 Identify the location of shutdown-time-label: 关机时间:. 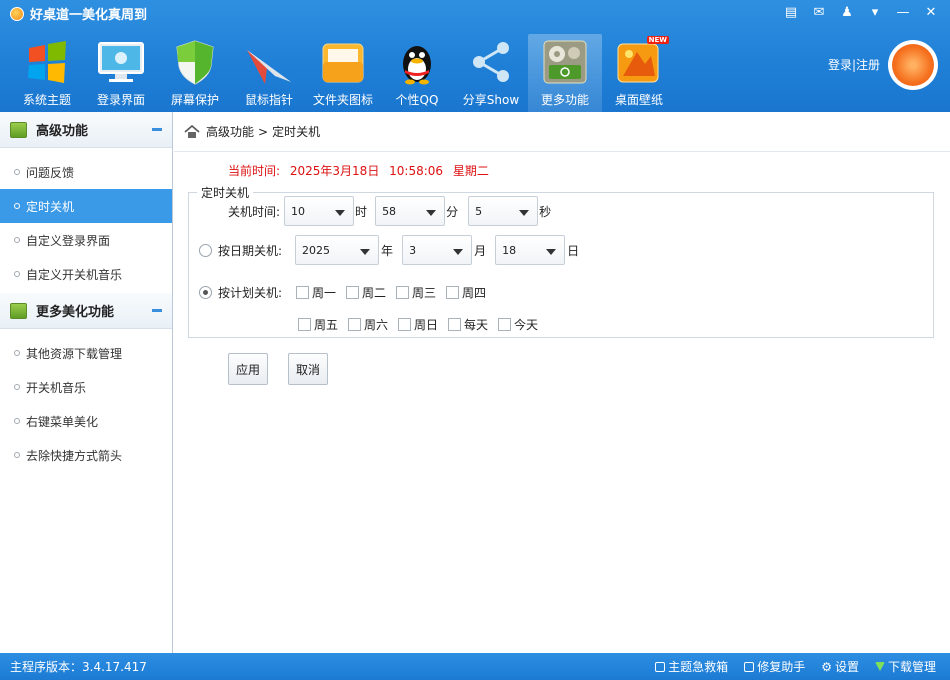
(254, 211).